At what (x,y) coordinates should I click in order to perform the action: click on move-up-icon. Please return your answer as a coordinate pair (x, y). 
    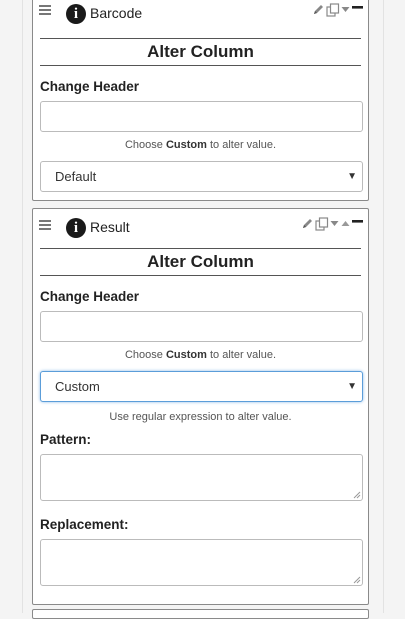
    Looking at the image, I should click on (345, 223).